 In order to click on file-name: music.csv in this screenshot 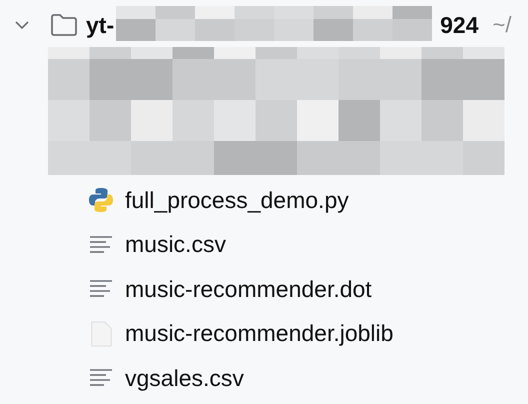, I will do `click(175, 244)`.